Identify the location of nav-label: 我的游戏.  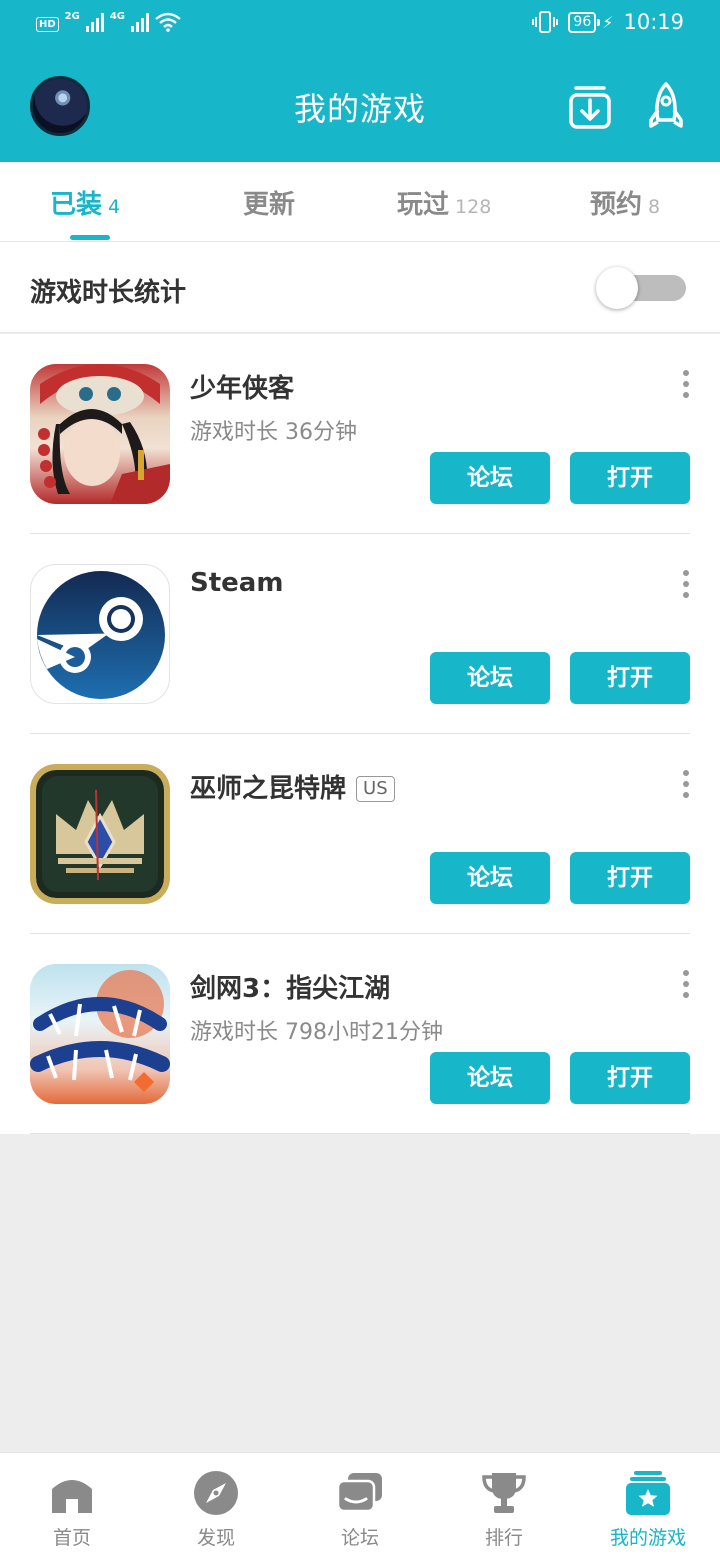
(647, 1538).